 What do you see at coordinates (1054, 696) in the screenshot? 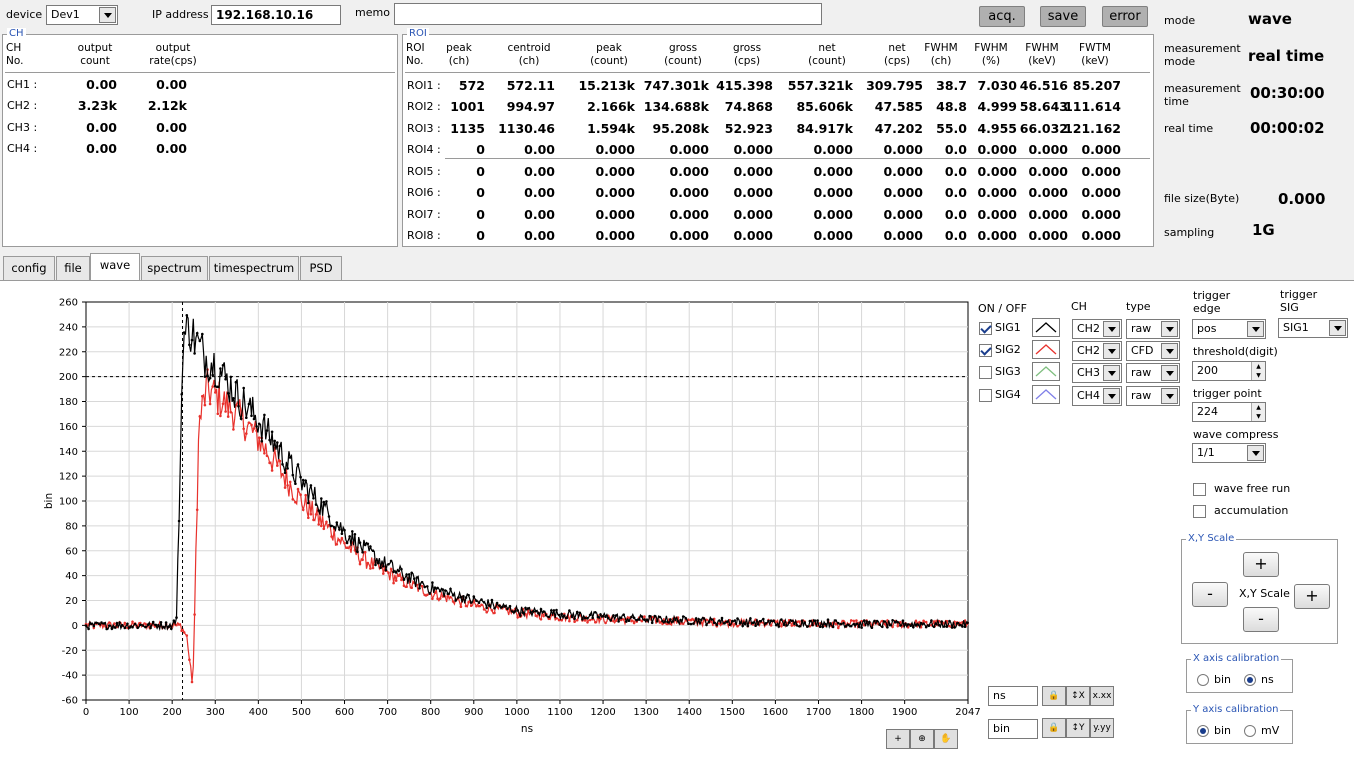
I see `x-lock-icon: 🔒` at bounding box center [1054, 696].